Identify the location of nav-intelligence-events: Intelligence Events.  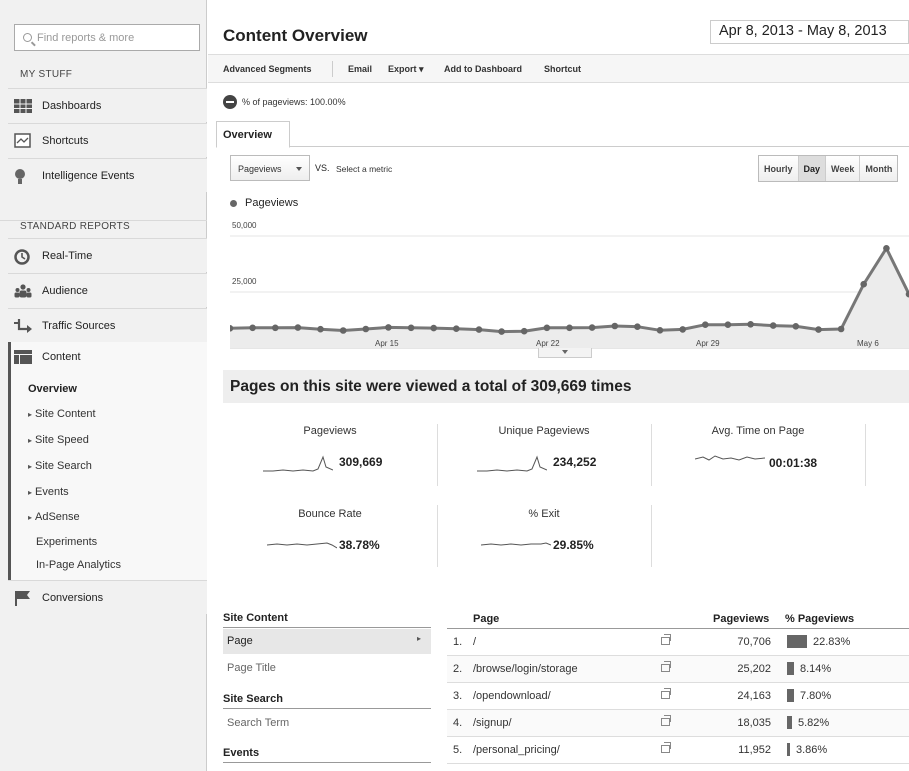
(107, 175).